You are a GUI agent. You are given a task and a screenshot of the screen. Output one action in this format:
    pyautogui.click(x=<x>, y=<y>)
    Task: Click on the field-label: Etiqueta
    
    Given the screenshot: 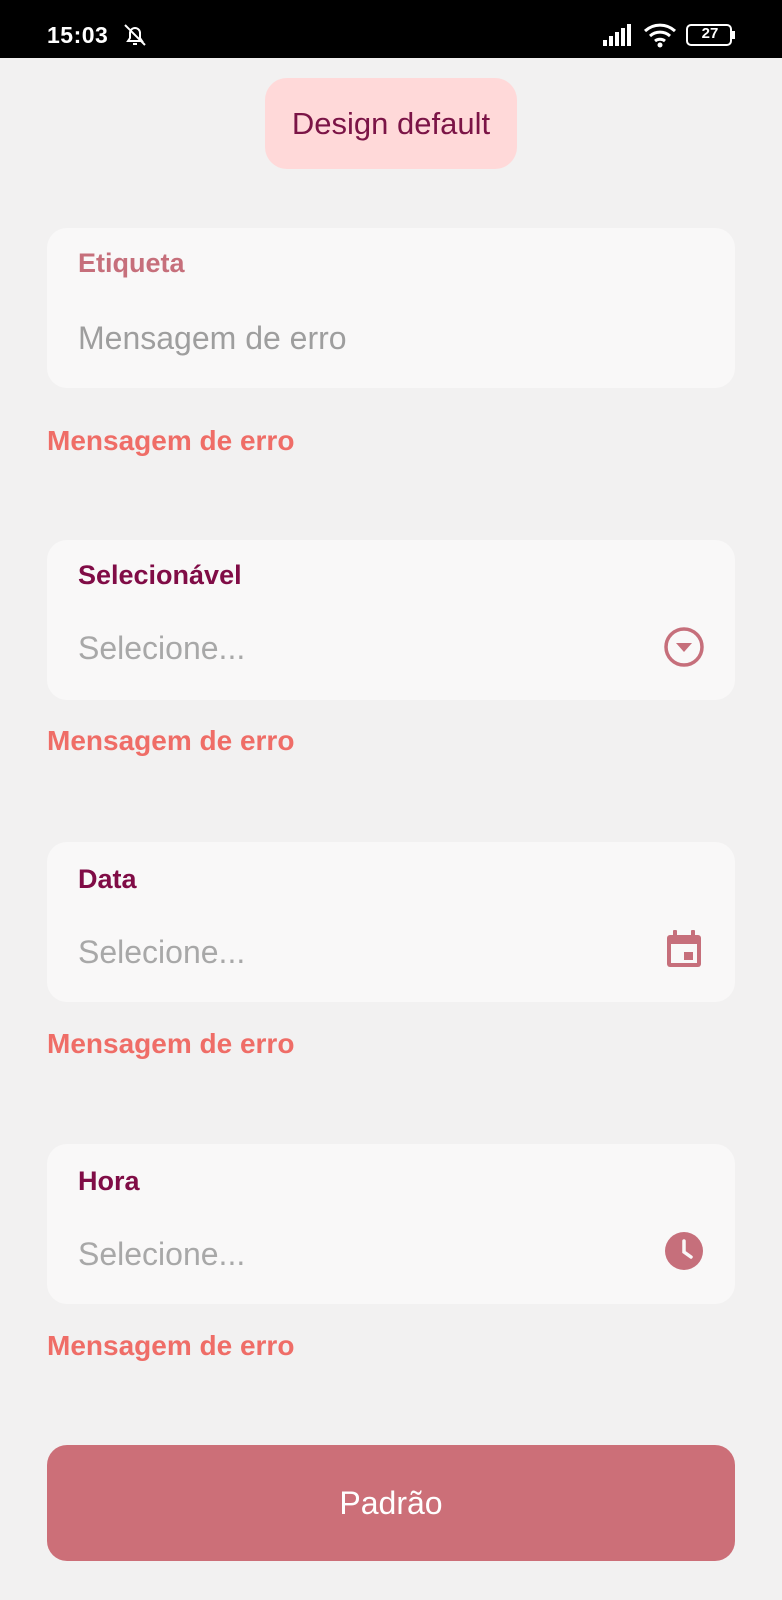 What is the action you would take?
    pyautogui.click(x=131, y=263)
    